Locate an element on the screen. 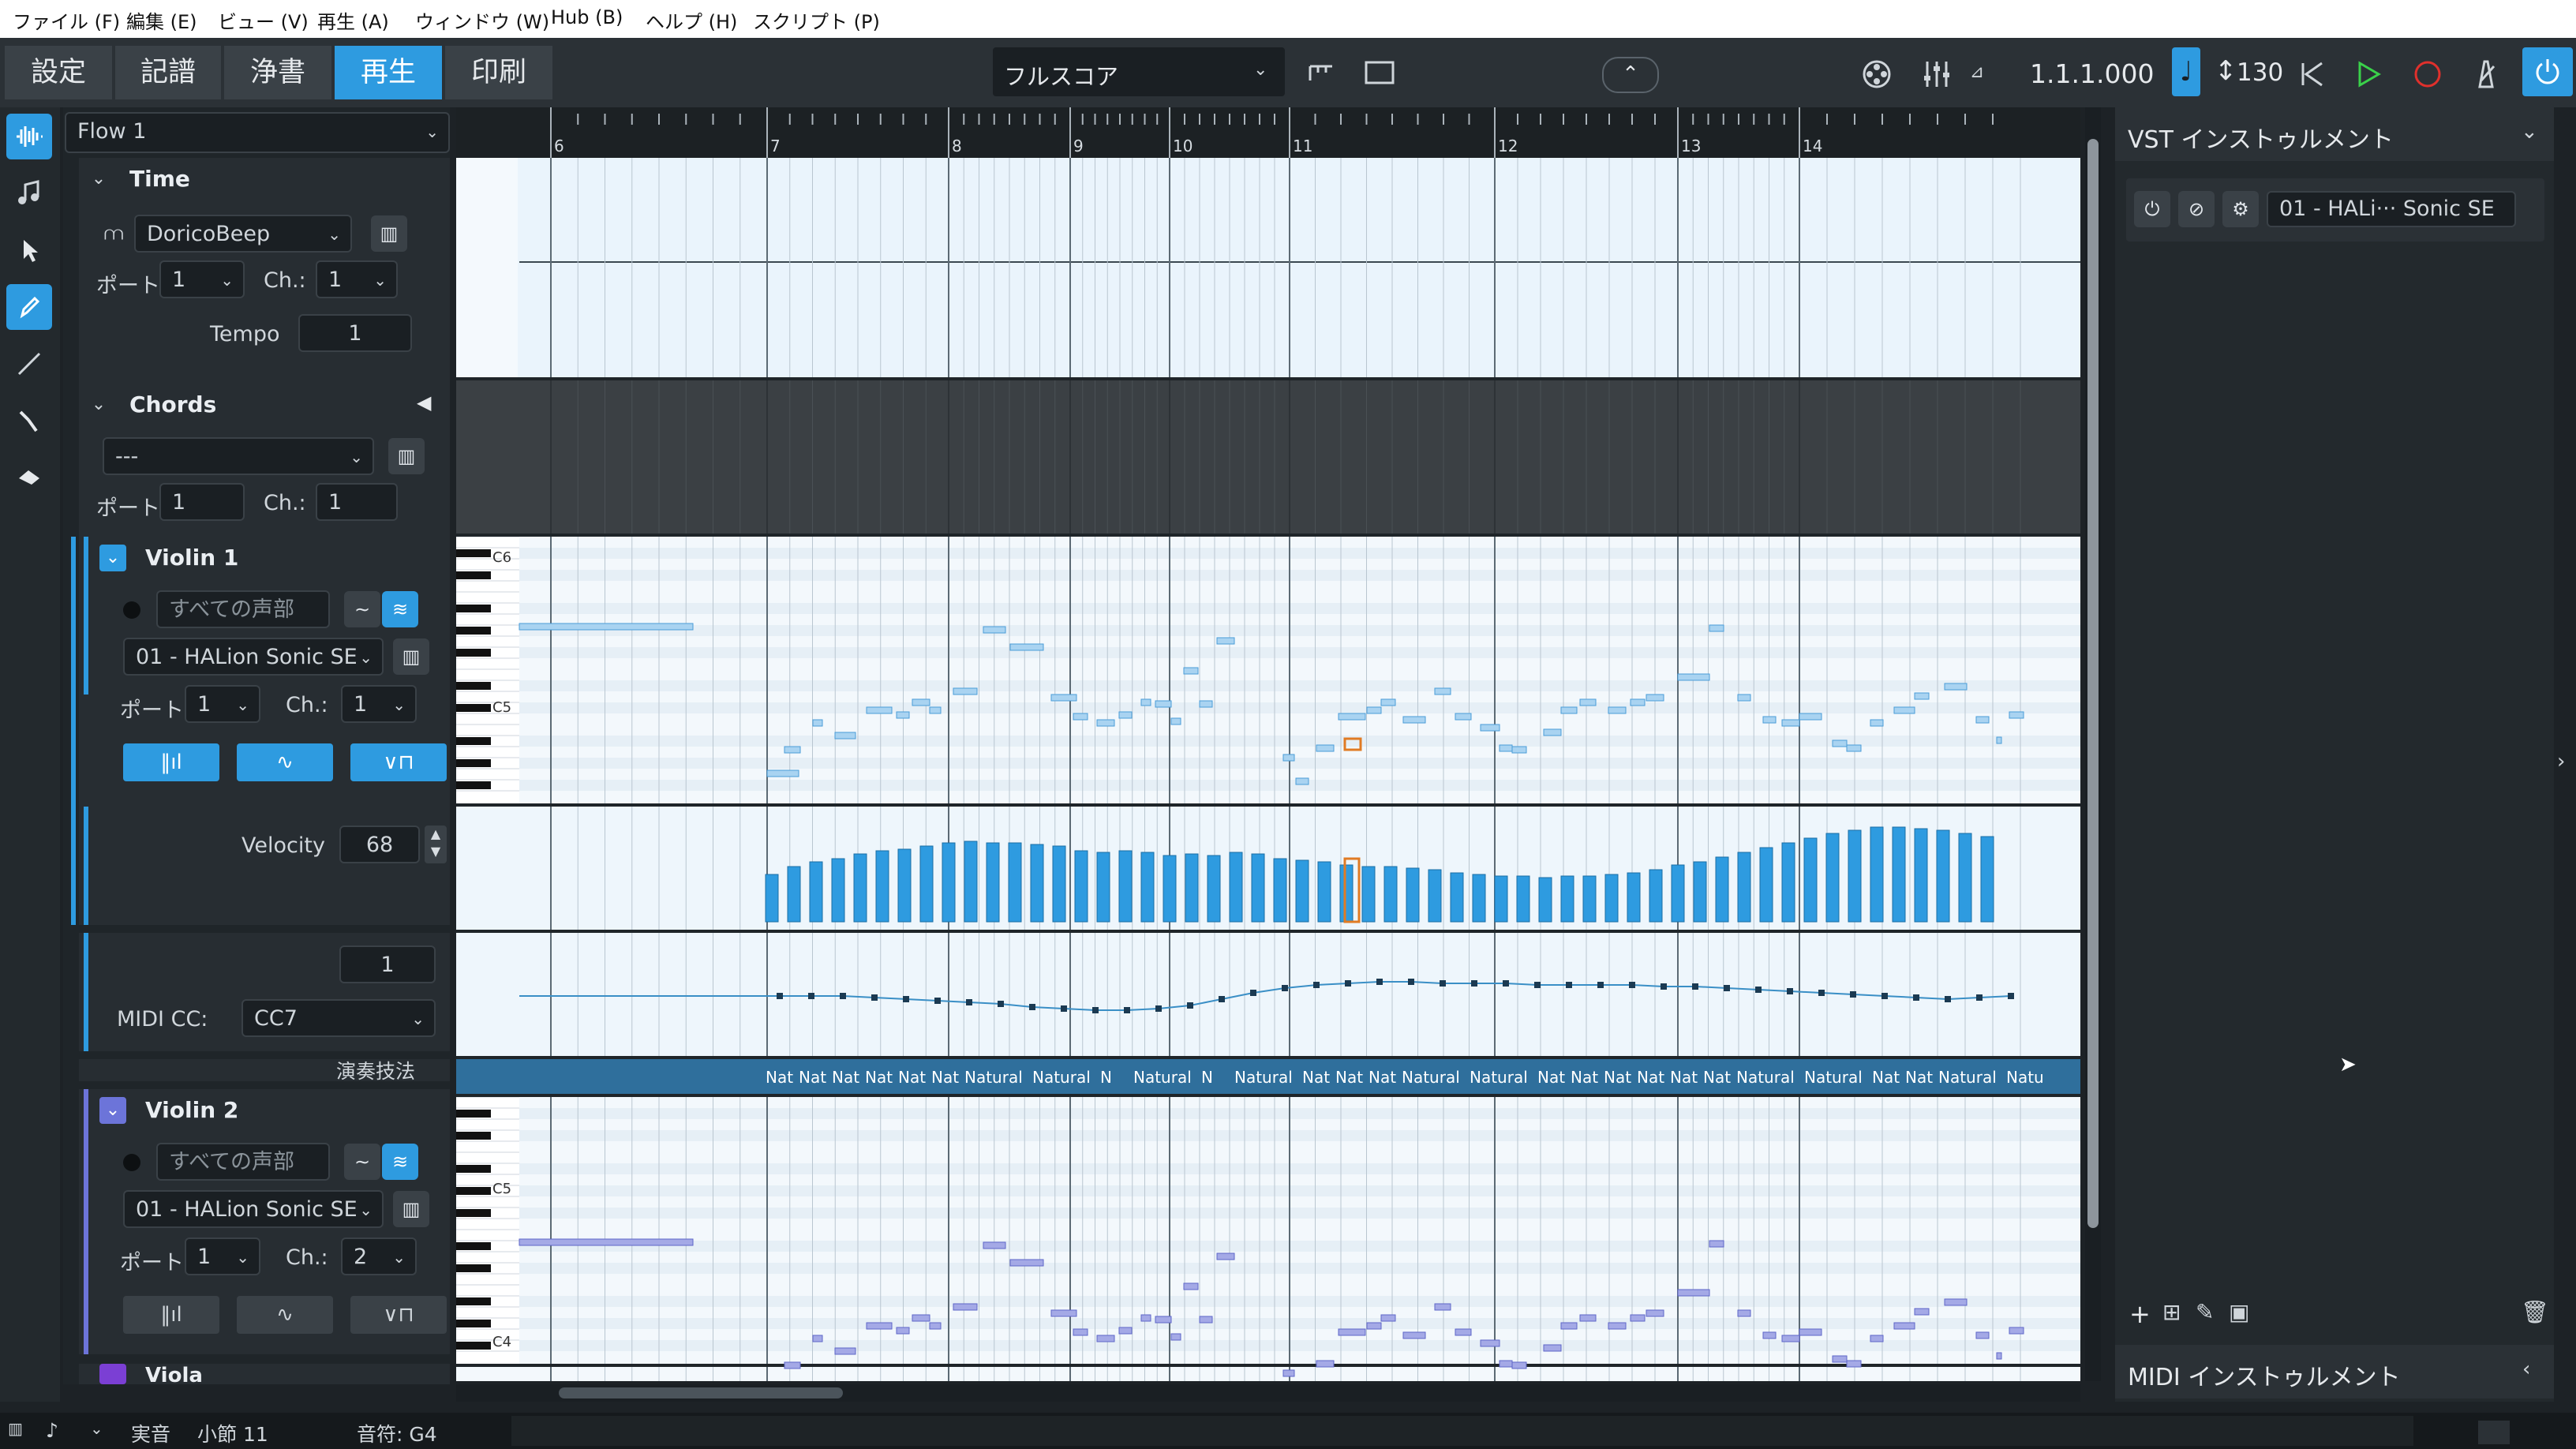 The height and width of the screenshot is (1449, 2576). collapse-toolbar-button: ⌃ is located at coordinates (1630, 75).